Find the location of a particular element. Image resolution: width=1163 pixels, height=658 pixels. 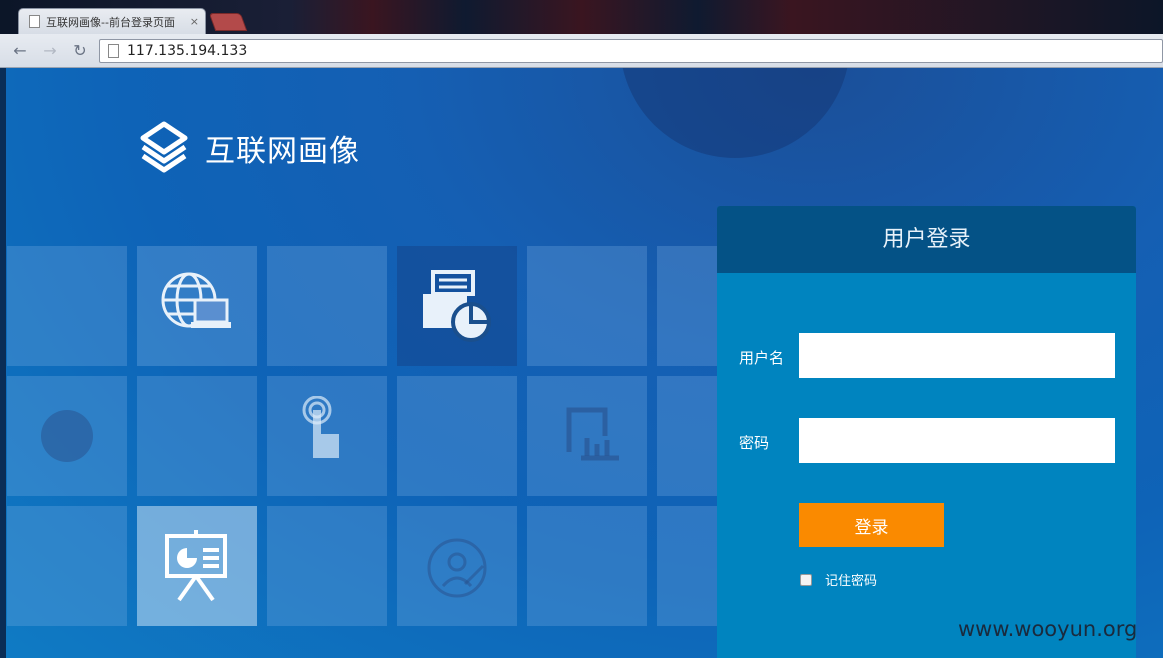

address-bar: 117.135.194.133 is located at coordinates (631, 51).